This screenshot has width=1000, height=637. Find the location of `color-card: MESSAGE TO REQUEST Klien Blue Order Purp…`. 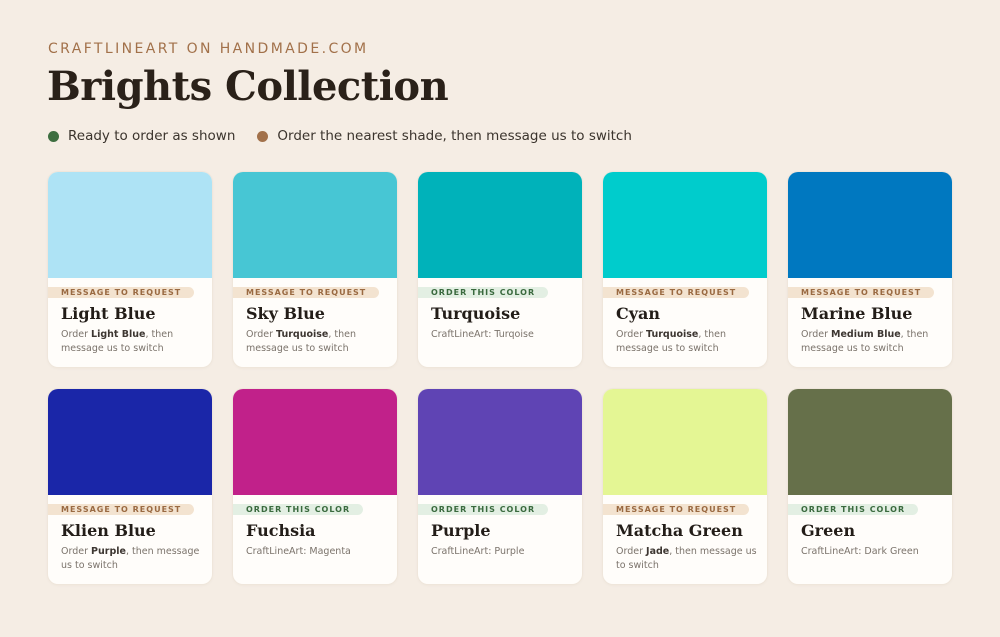

color-card: MESSAGE TO REQUEST Klien Blue Order Purp… is located at coordinates (130, 486).